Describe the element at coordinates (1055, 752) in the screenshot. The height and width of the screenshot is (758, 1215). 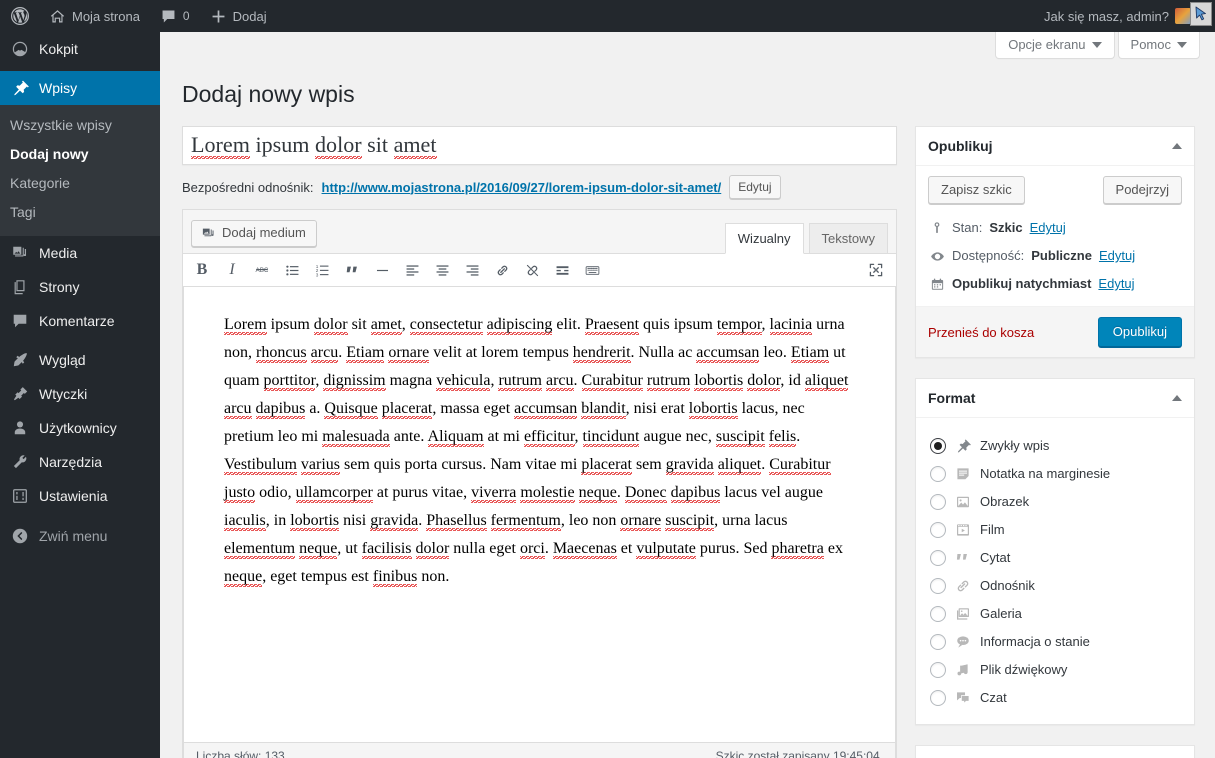
I see `categories-box-header: Kategorie` at that location.